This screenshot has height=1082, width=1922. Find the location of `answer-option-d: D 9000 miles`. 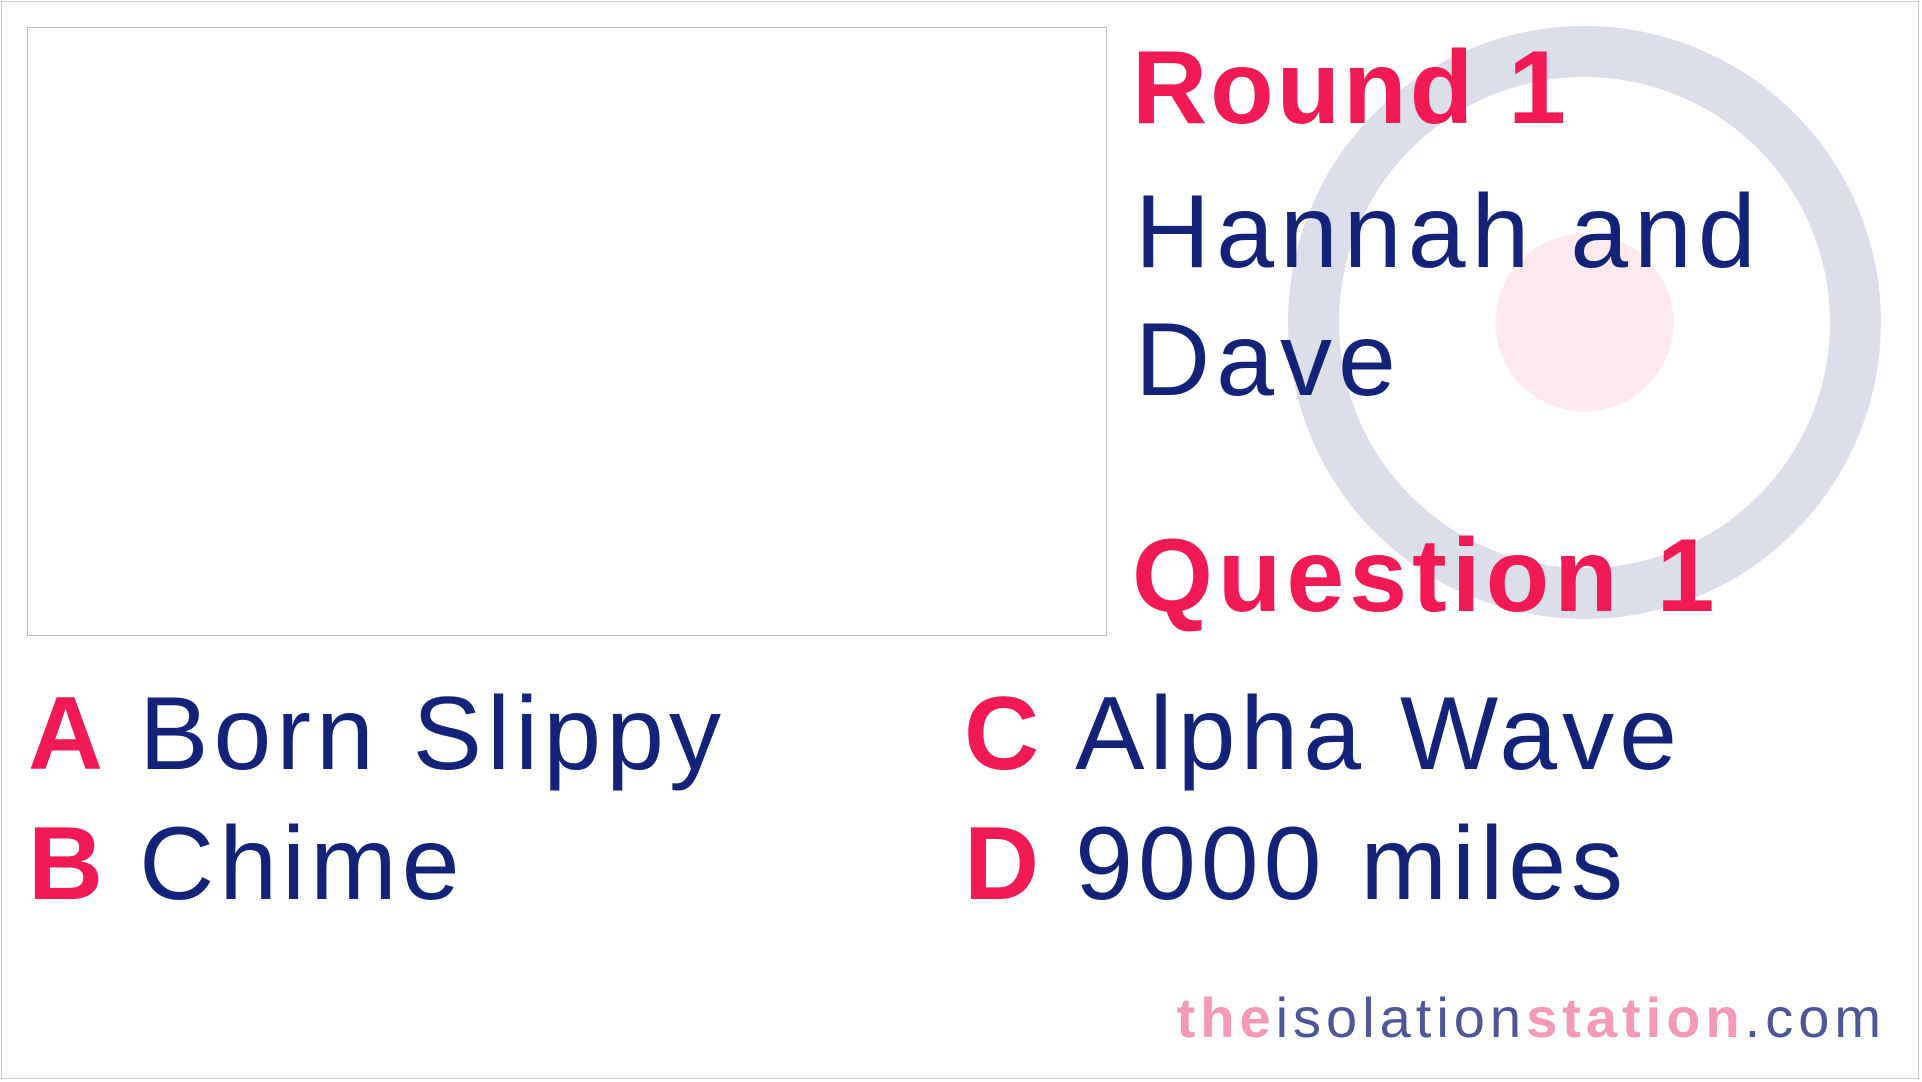

answer-option-d: D 9000 miles is located at coordinates (1296, 864).